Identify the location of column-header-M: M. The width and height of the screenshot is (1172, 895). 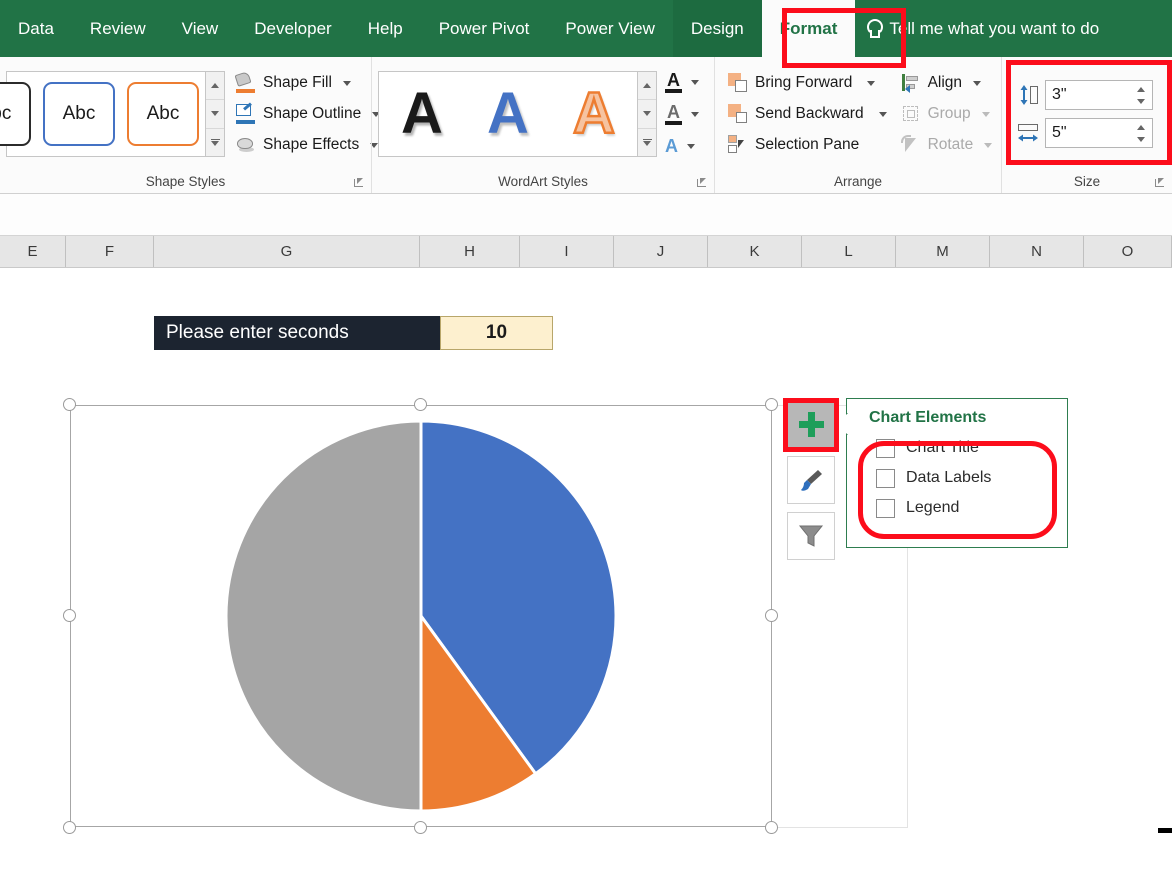
(943, 251).